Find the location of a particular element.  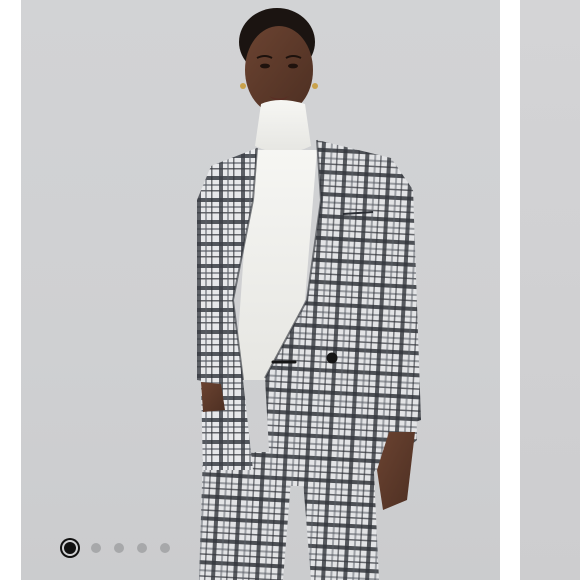

carousel-pagination is located at coordinates (115, 548).